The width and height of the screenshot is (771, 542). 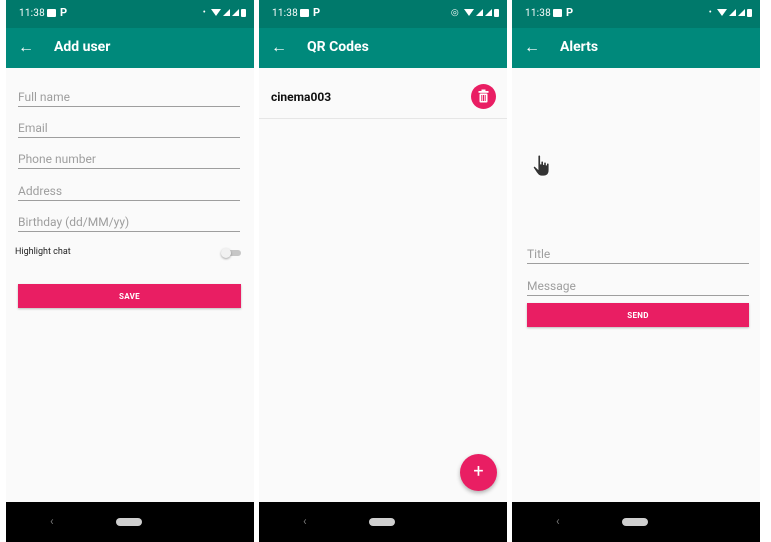 I want to click on full-name-input, so click(x=129, y=97).